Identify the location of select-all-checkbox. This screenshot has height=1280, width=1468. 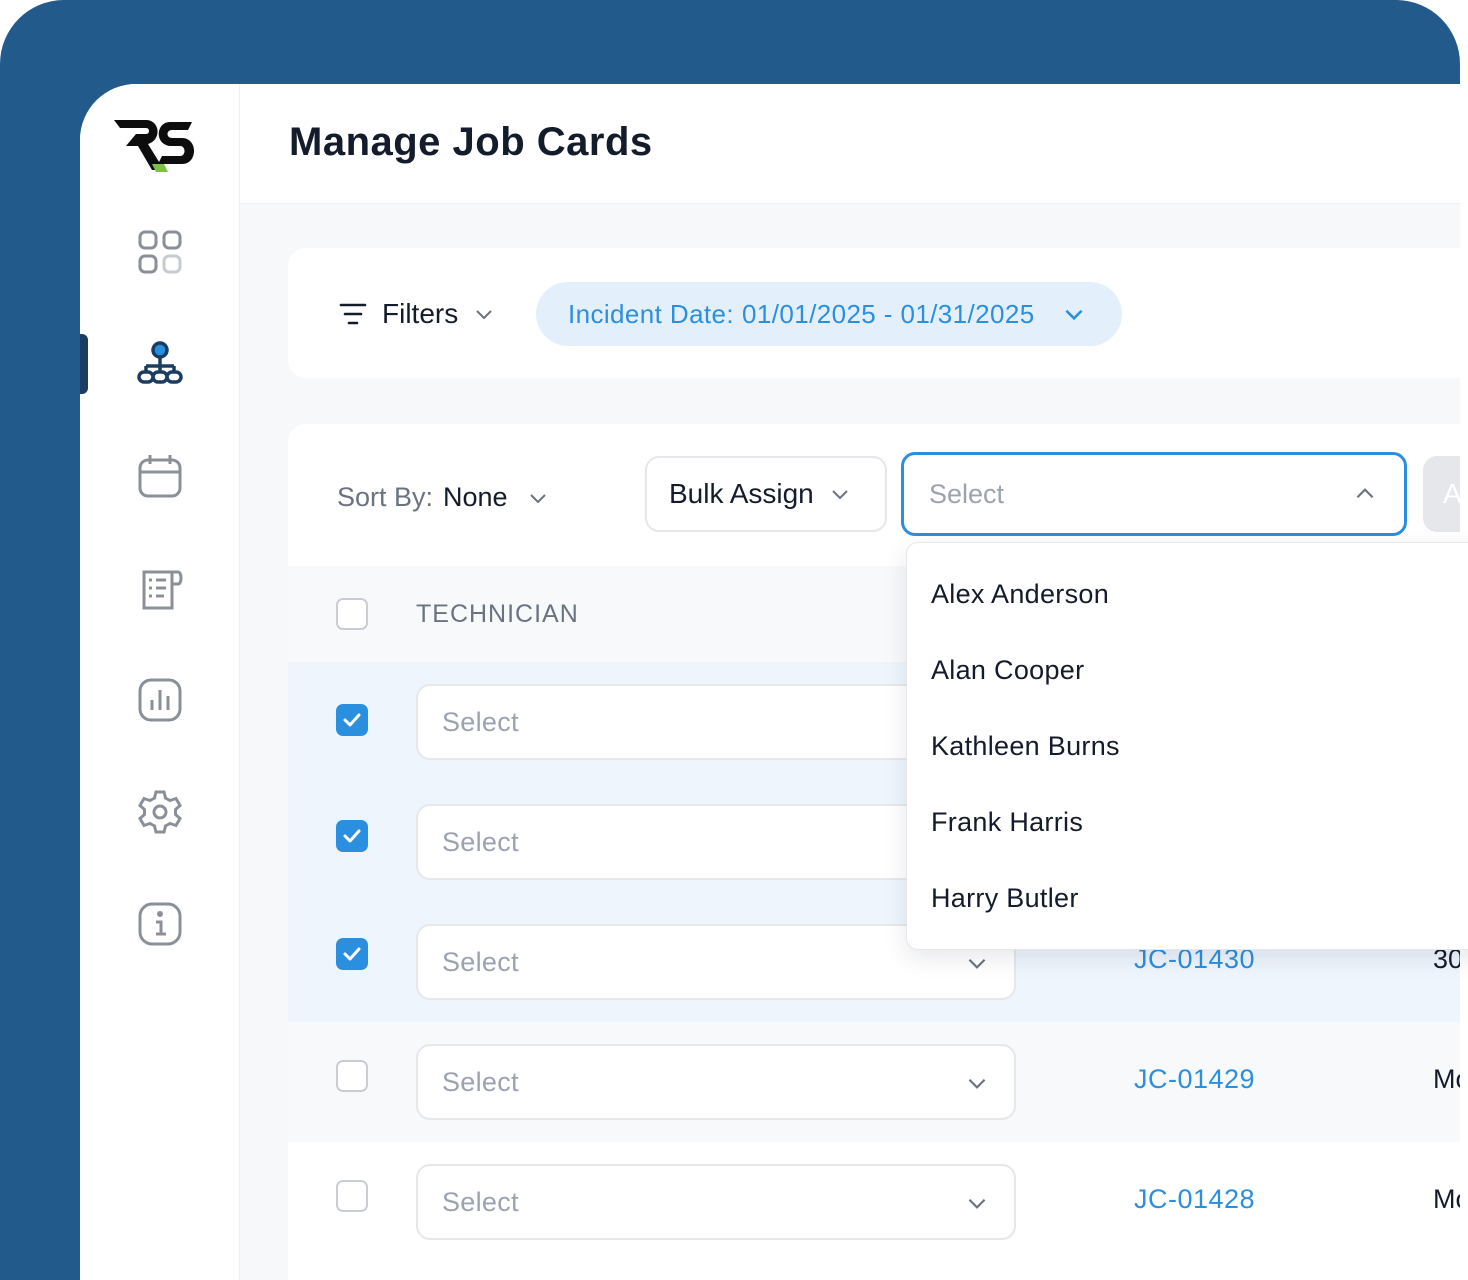
(352, 614).